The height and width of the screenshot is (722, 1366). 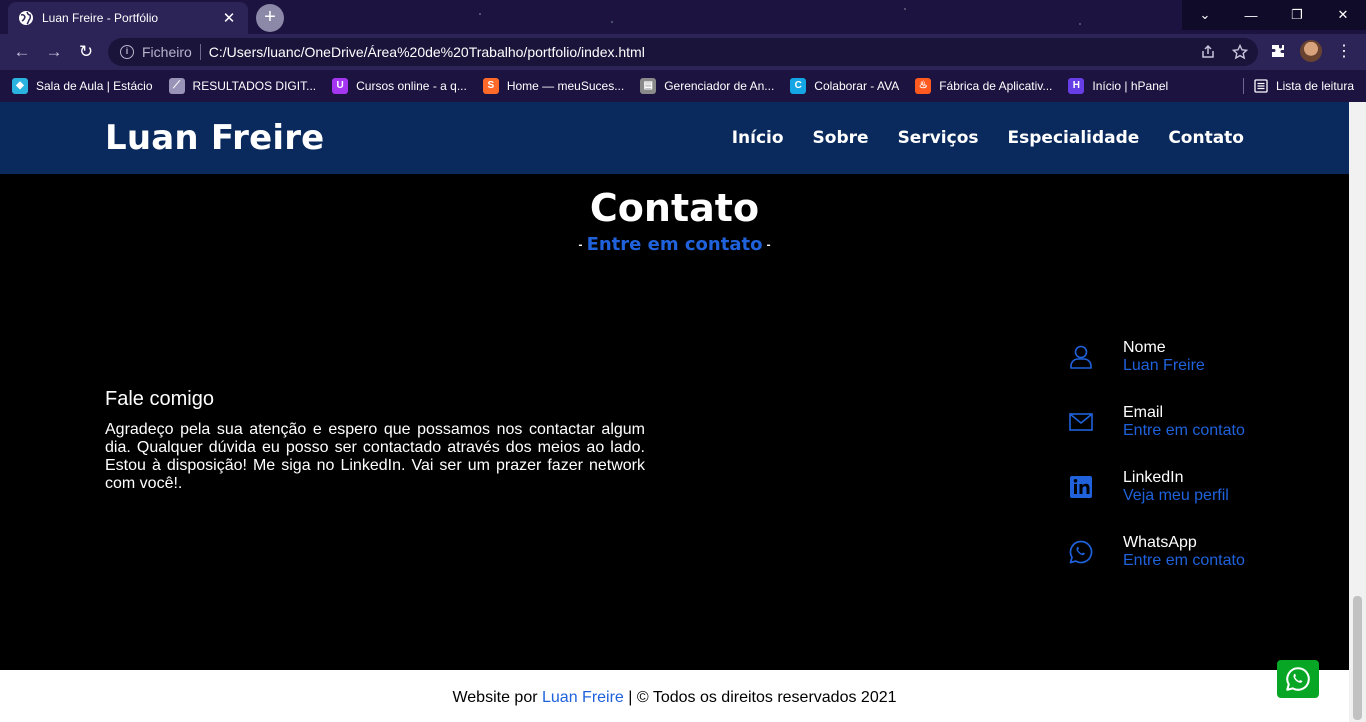 What do you see at coordinates (229, 18) in the screenshot?
I see `tab-close-icon: ✕` at bounding box center [229, 18].